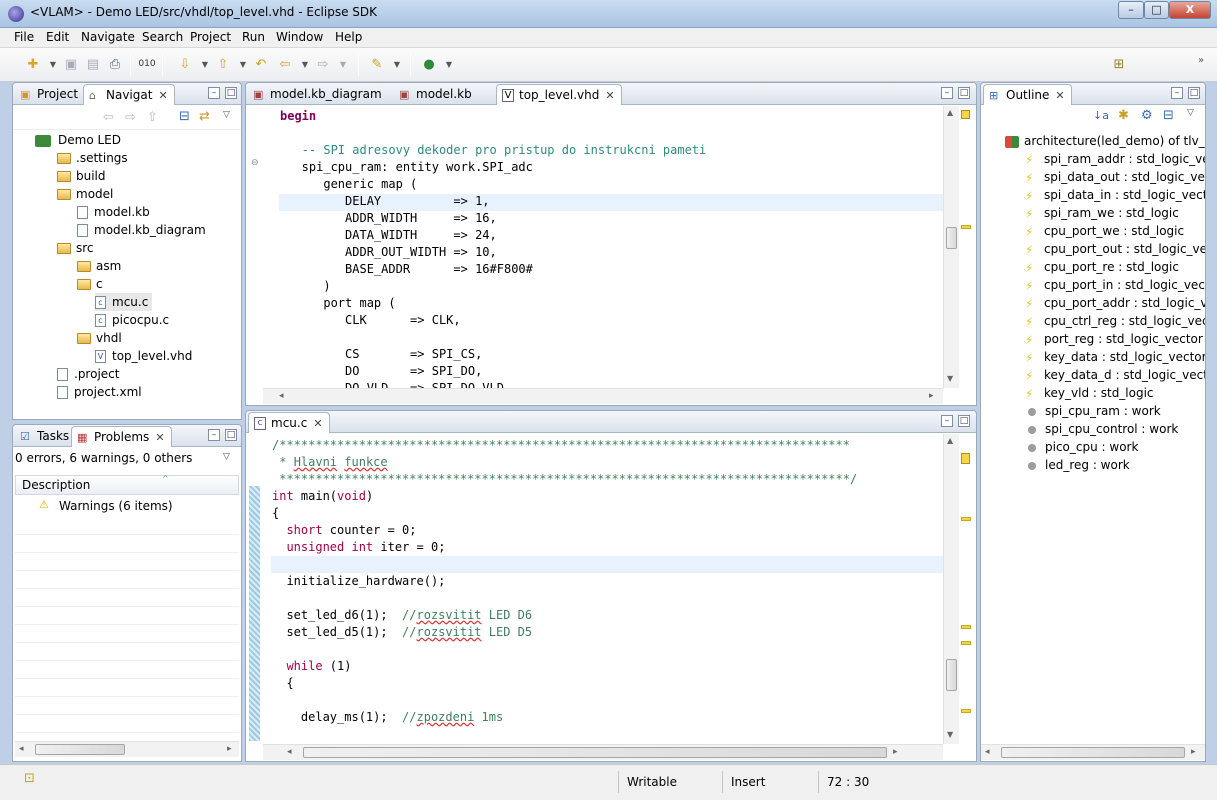 This screenshot has height=800, width=1217. I want to click on tree-item: vhdl, so click(99, 338).